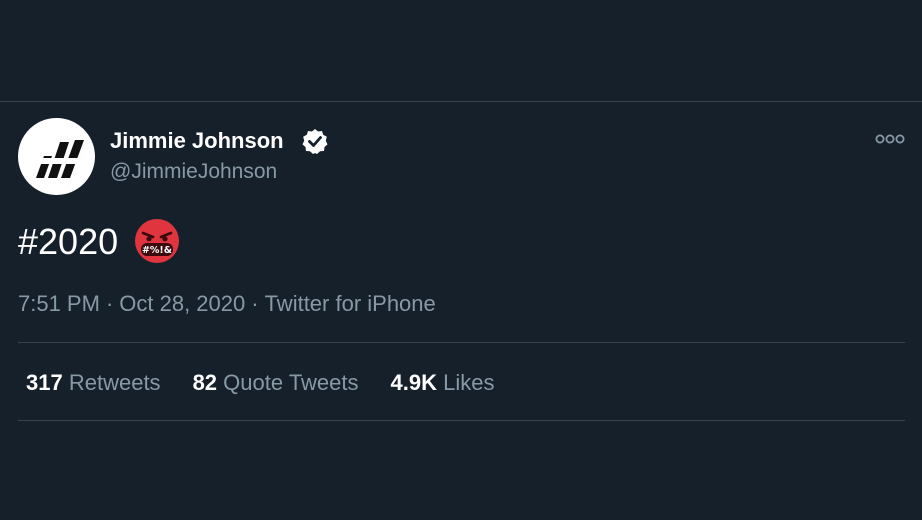 The height and width of the screenshot is (520, 922). I want to click on likes-label: Likes, so click(469, 382).